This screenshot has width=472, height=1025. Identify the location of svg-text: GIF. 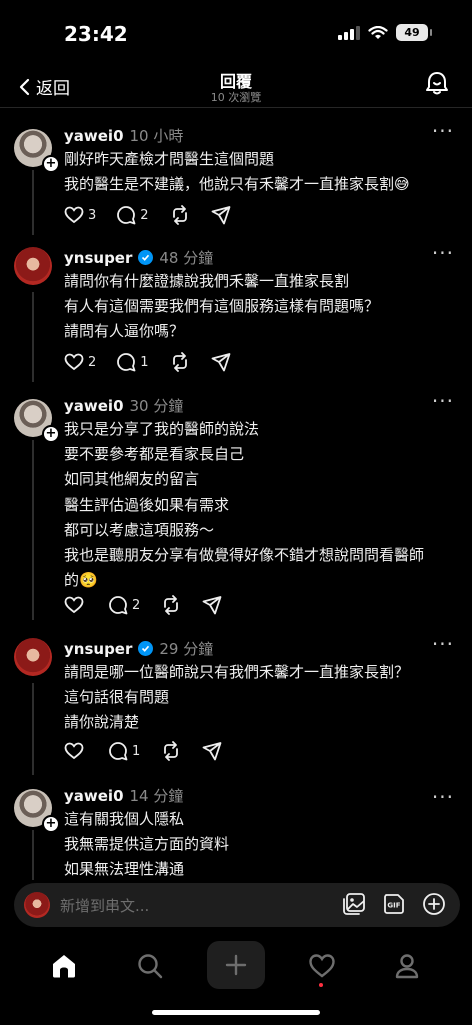
(393, 906).